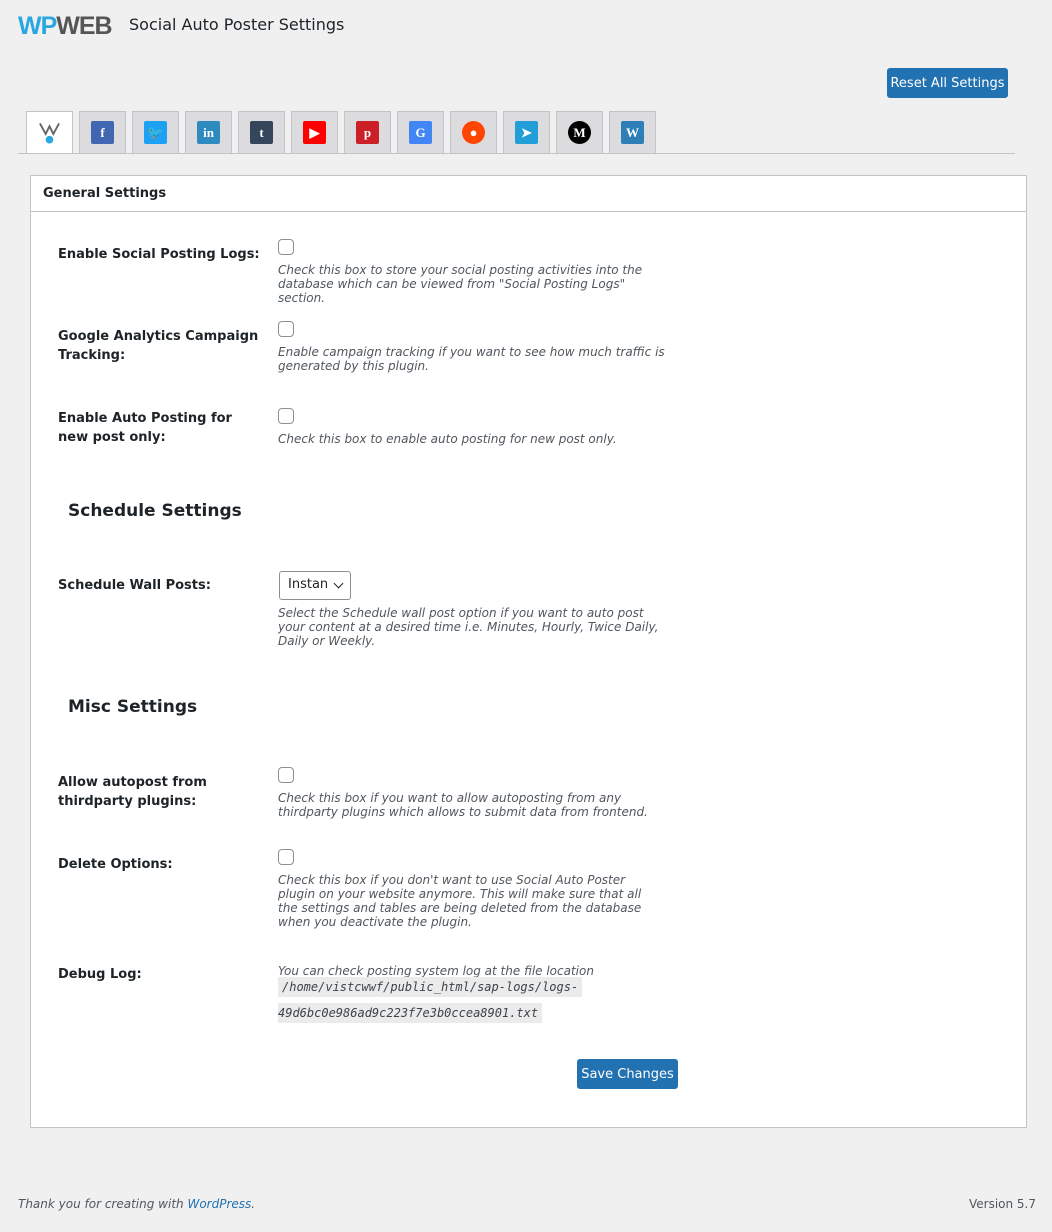  I want to click on enable-logs-checkbox, so click(286, 247).